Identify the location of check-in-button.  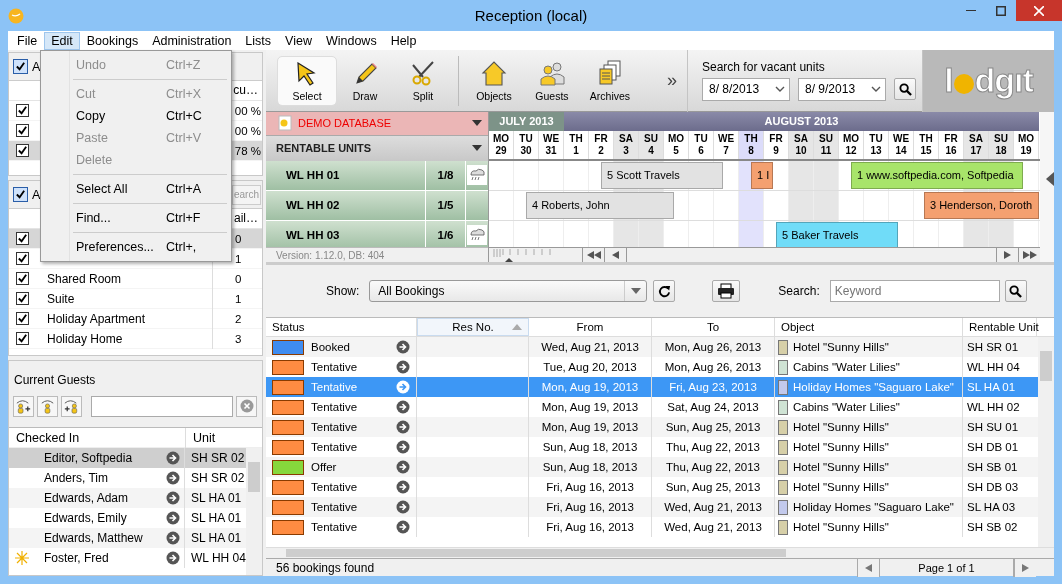
(23, 406).